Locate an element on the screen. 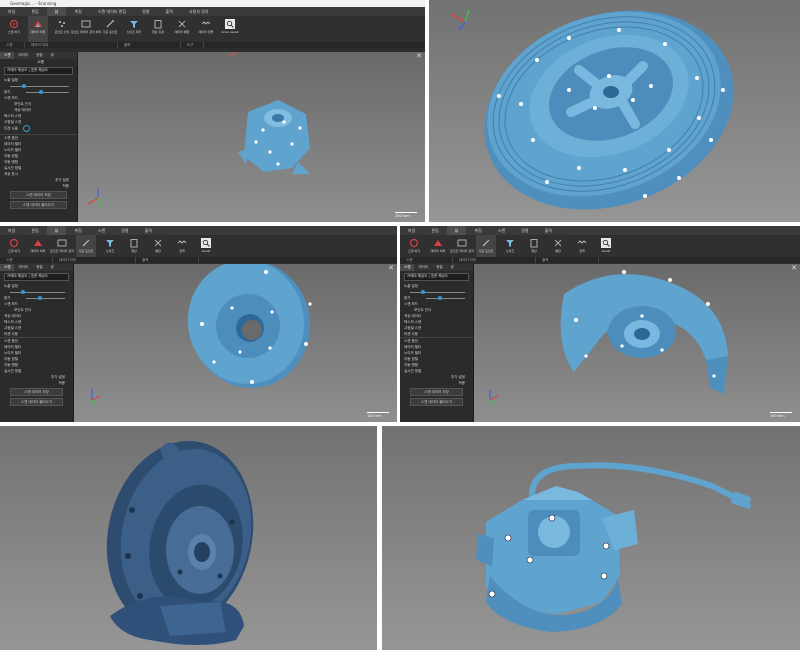 This screenshot has height=650, width=800. tool-manage-button: 포인트 데이터 관리 처리 is located at coordinates (86, 29).